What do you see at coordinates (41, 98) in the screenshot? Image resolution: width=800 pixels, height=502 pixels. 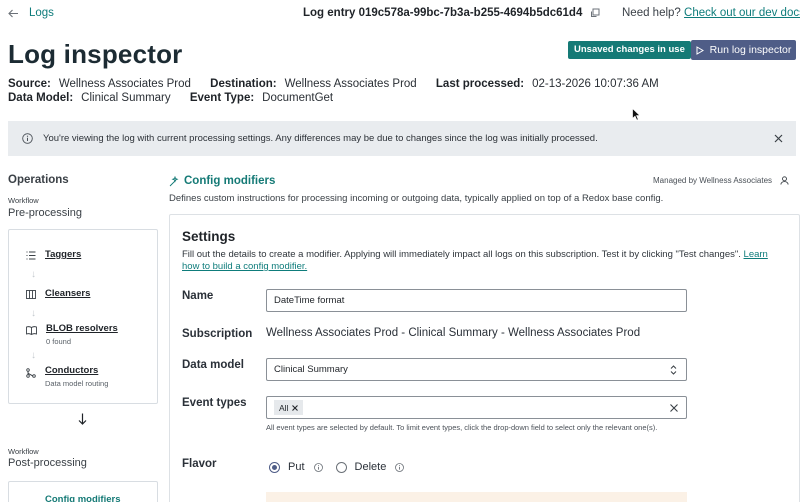 I see `data-model-label: Data Model:` at bounding box center [41, 98].